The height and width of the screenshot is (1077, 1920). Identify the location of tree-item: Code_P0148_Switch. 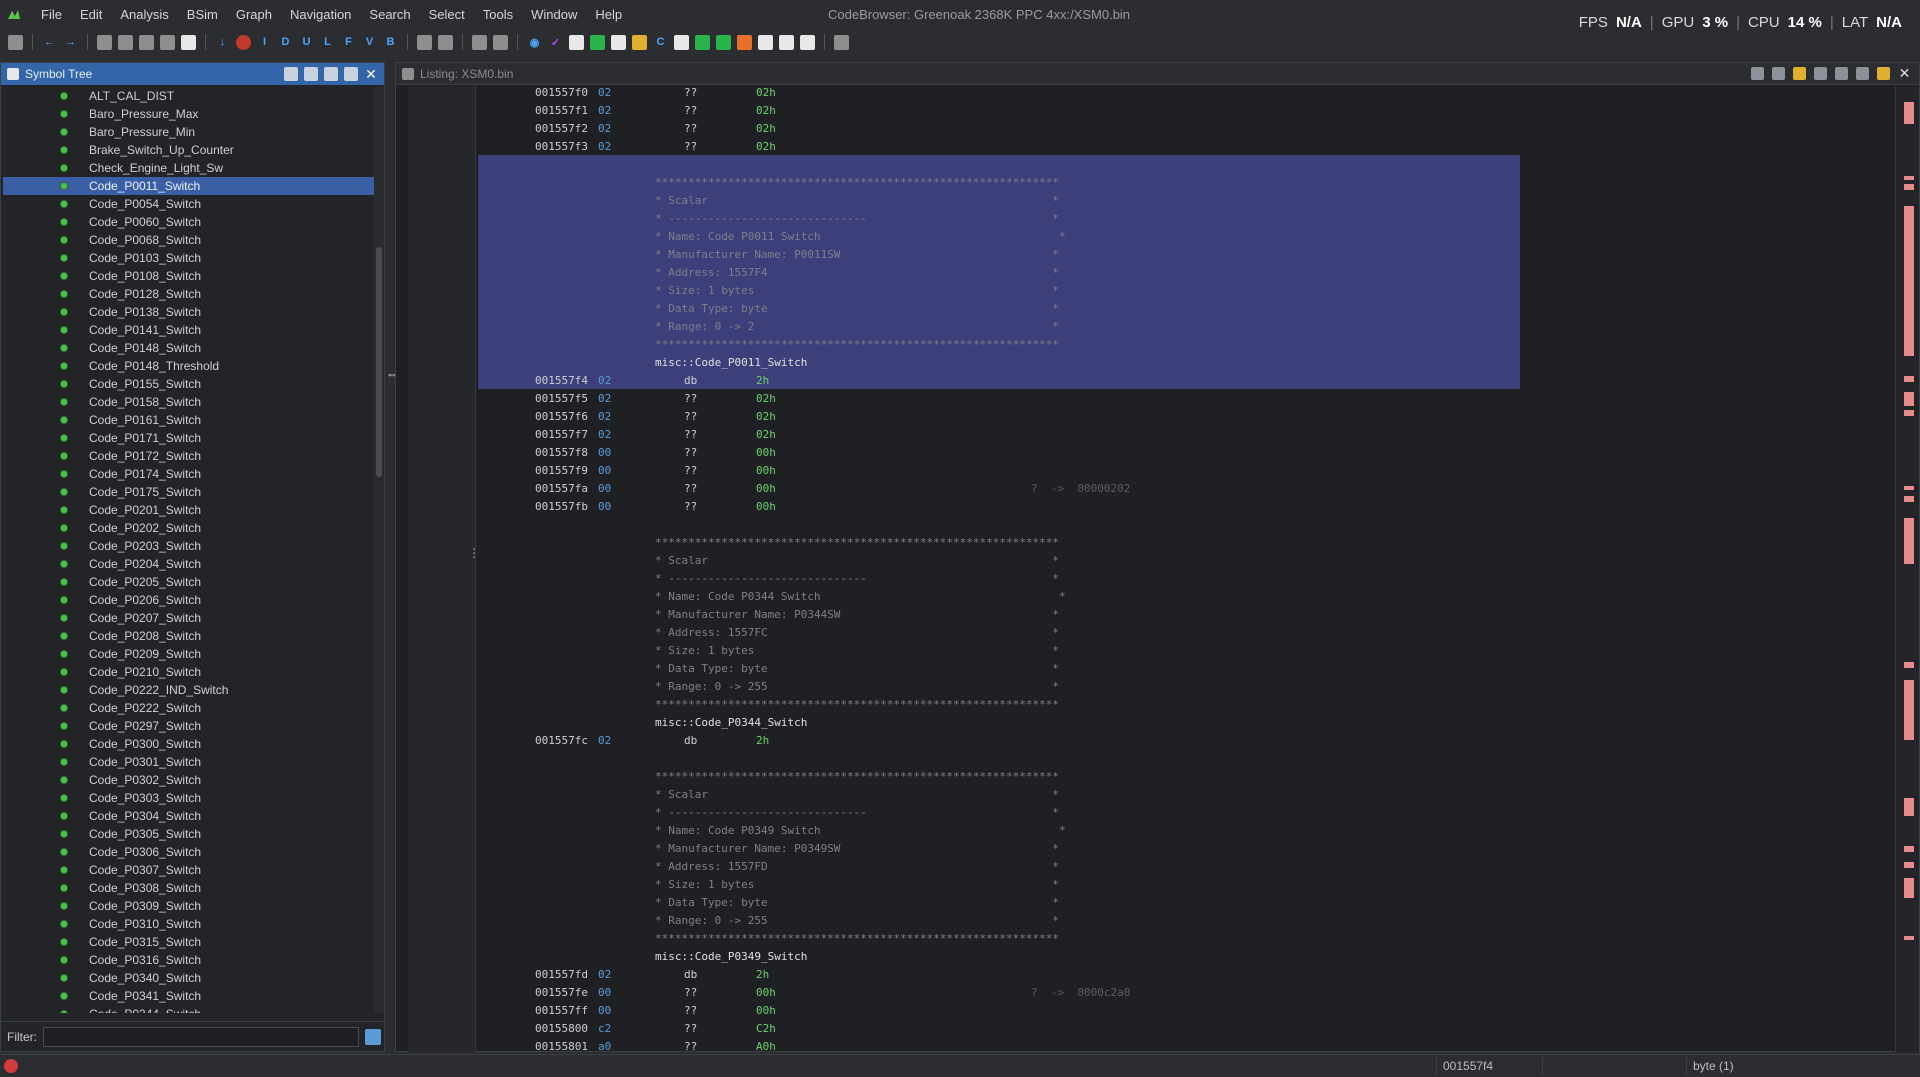
(189, 348).